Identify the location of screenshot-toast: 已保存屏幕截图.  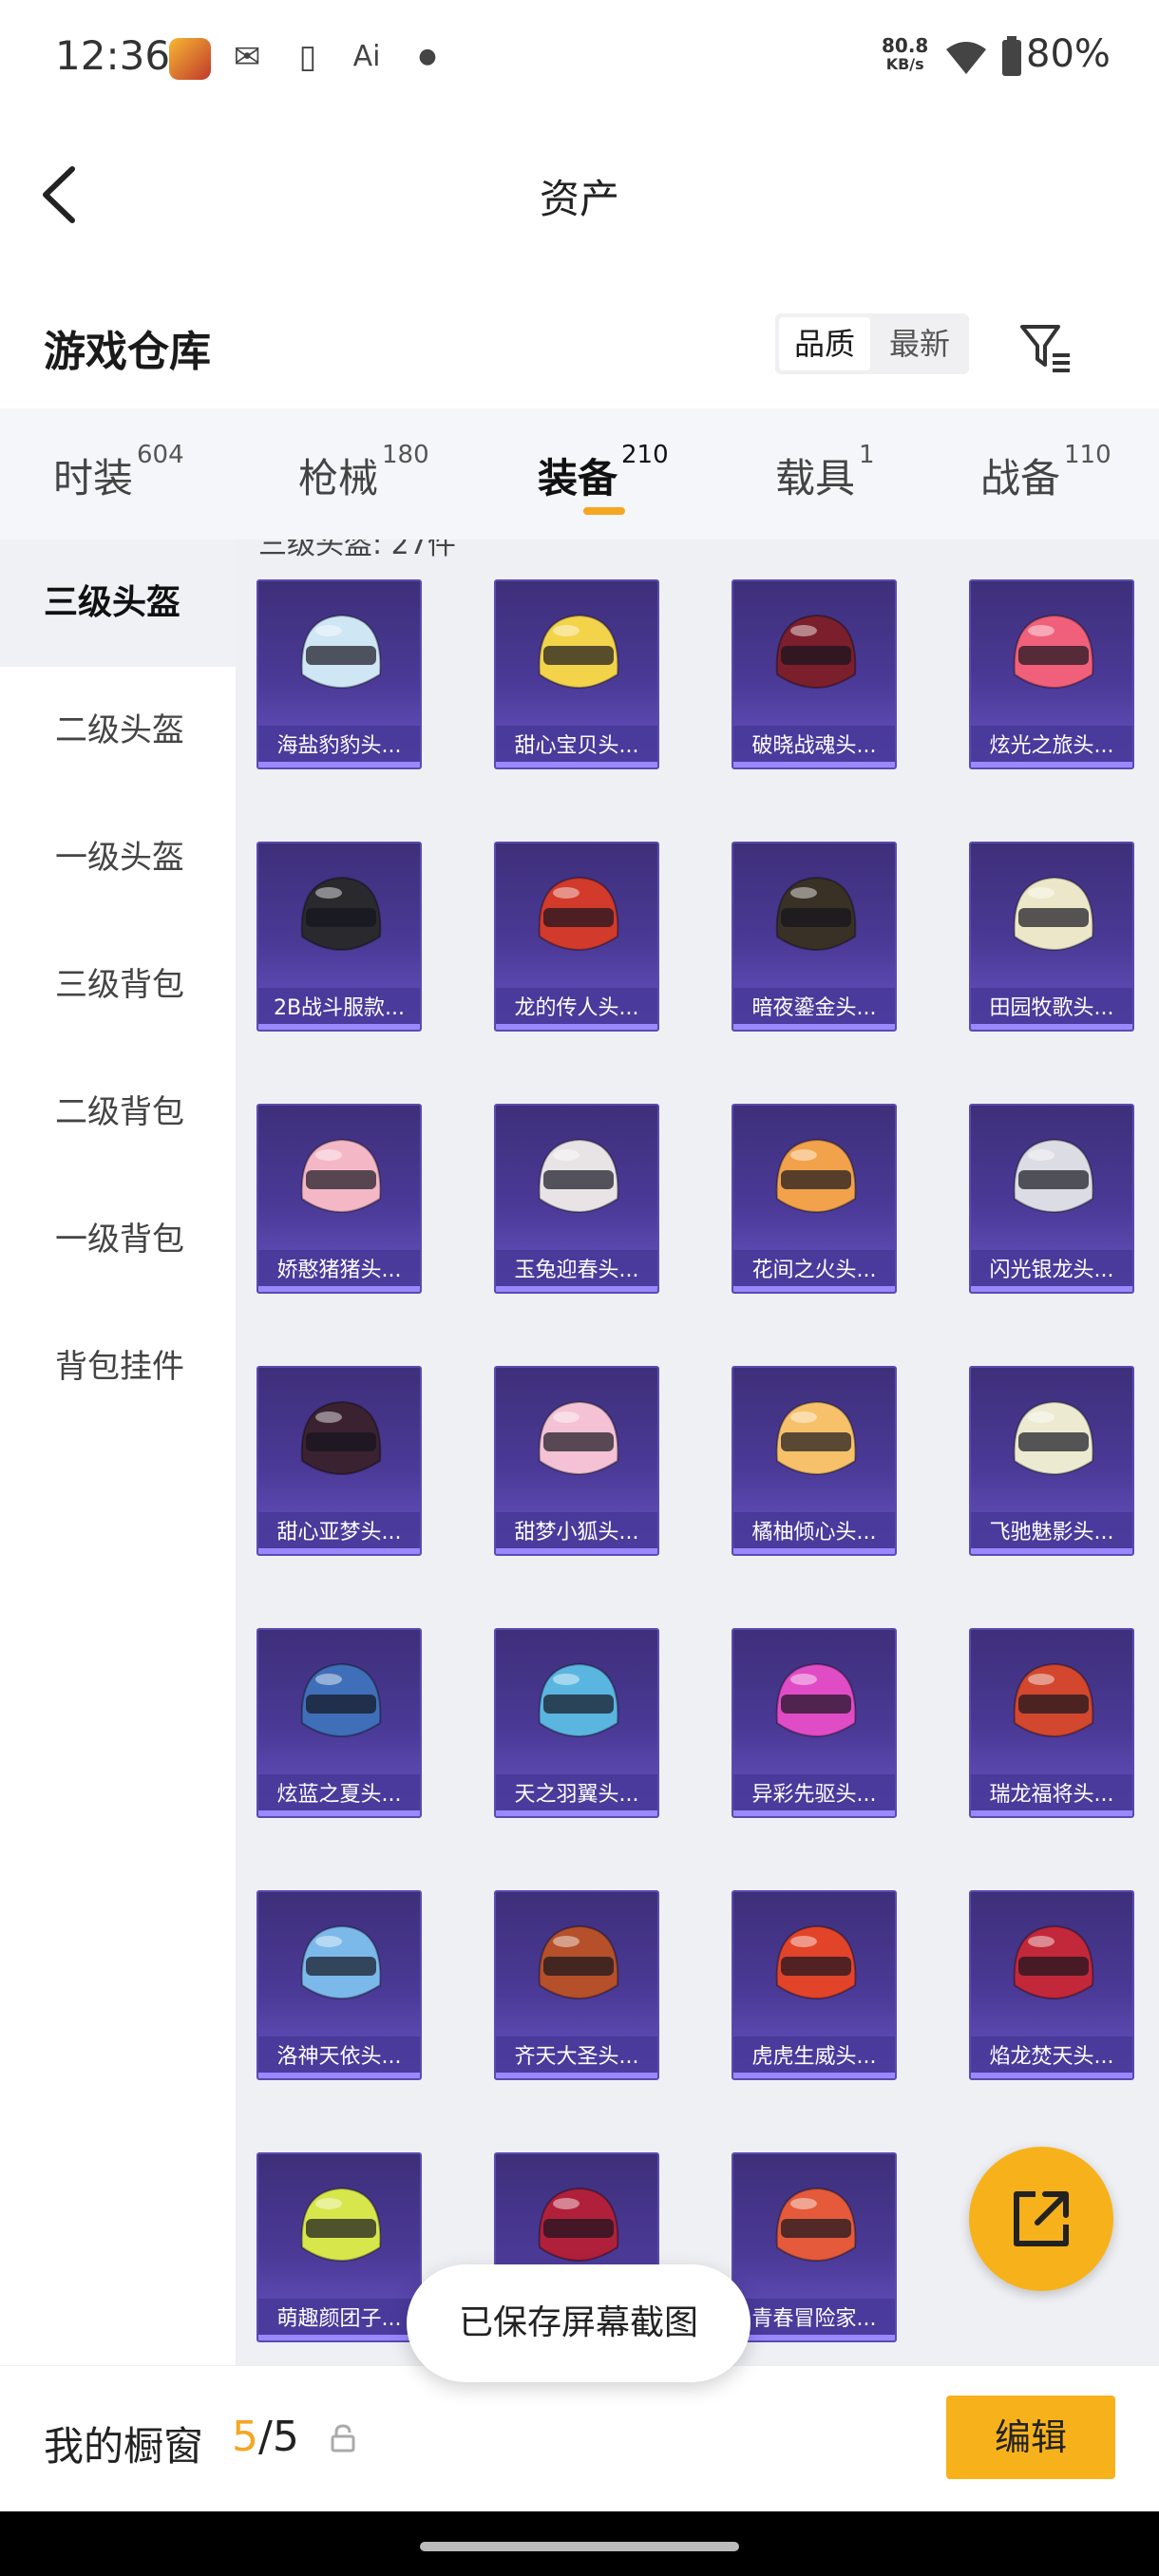
(578, 2323).